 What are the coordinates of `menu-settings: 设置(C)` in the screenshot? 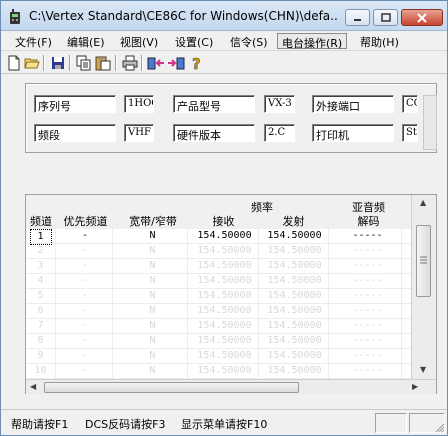 It's located at (194, 41).